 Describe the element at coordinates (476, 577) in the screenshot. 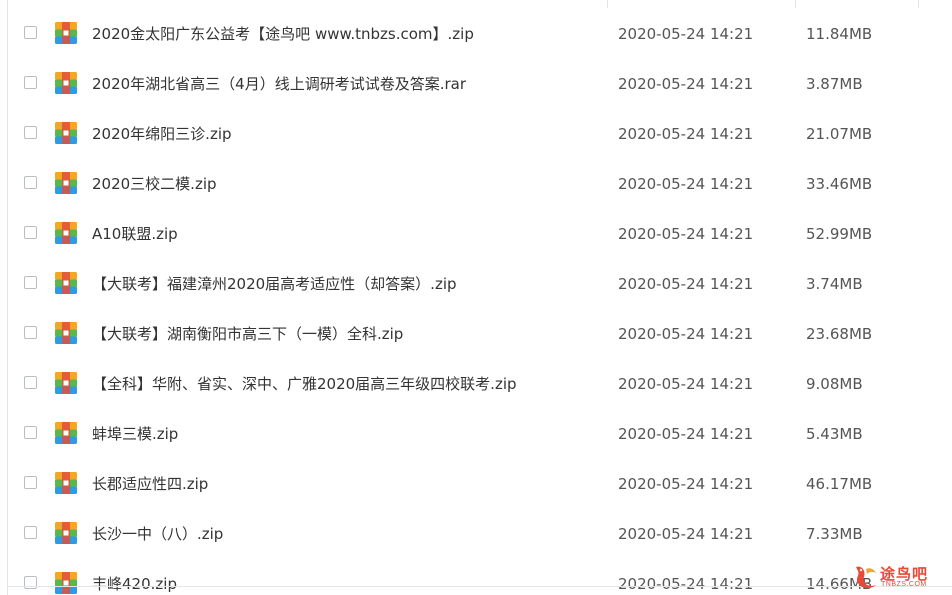

I see `file-row: 丰峰420.zip 2020-05-24 14:21 14.66MB` at that location.